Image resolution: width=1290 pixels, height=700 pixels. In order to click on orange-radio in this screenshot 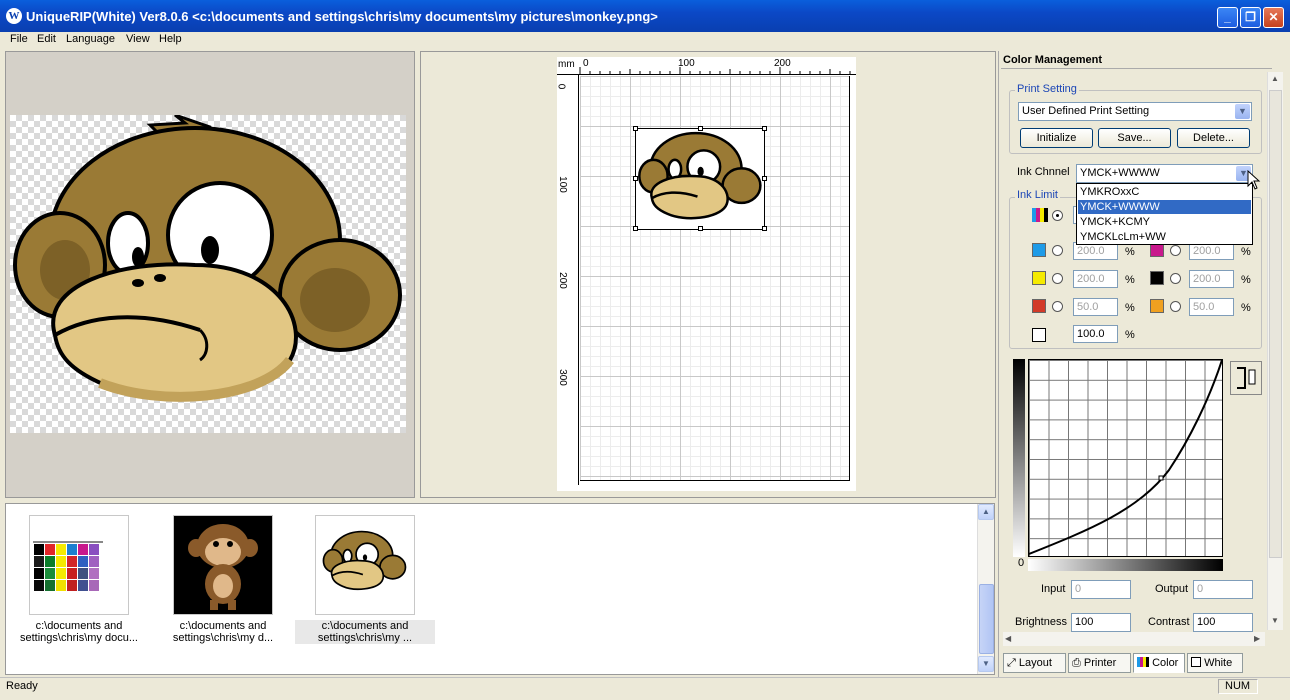, I will do `click(1175, 306)`.